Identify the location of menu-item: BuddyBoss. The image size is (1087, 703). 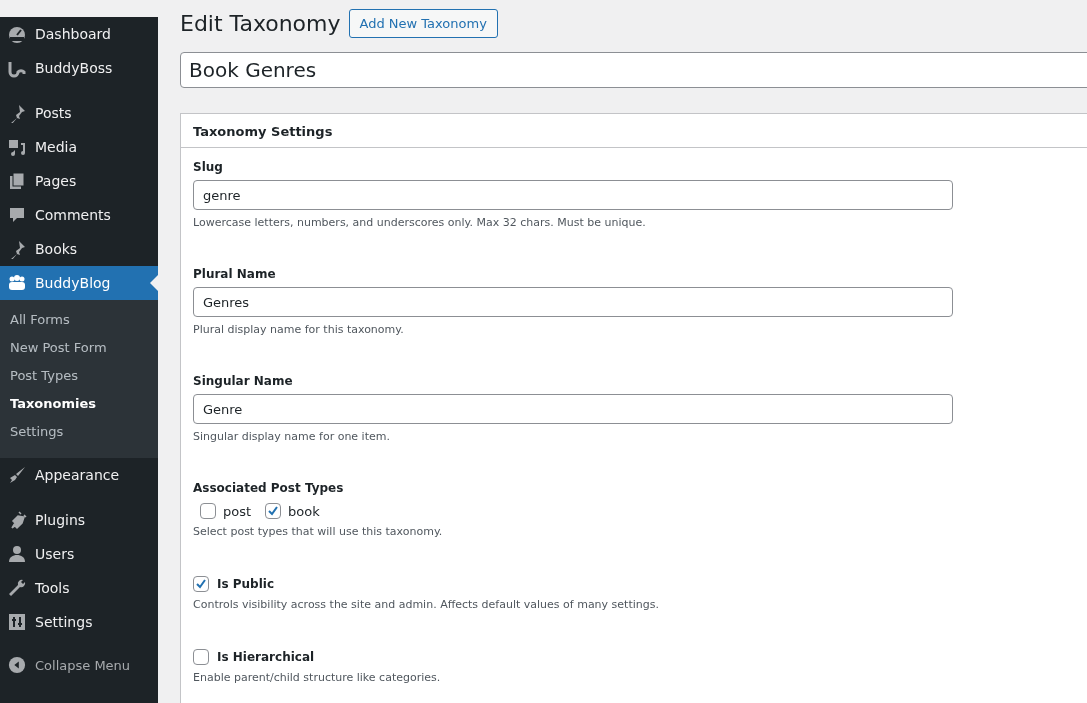
(79, 68).